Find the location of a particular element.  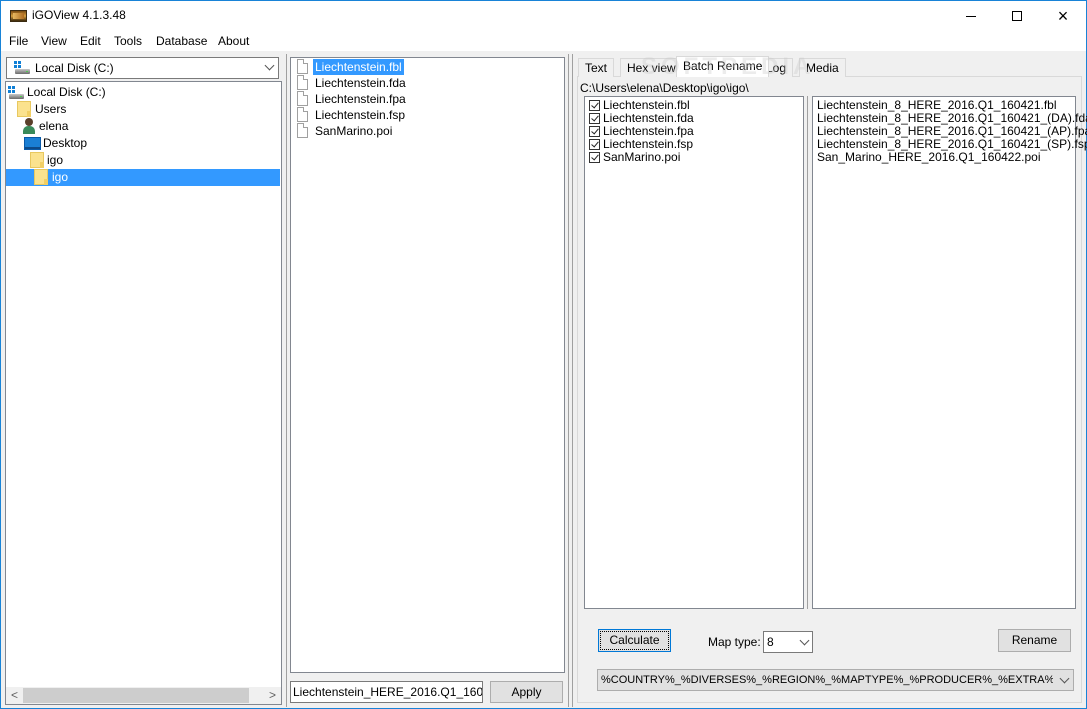

rename-input: Liechtenstein_HERE_2016.Q1_160421 is located at coordinates (386, 692).